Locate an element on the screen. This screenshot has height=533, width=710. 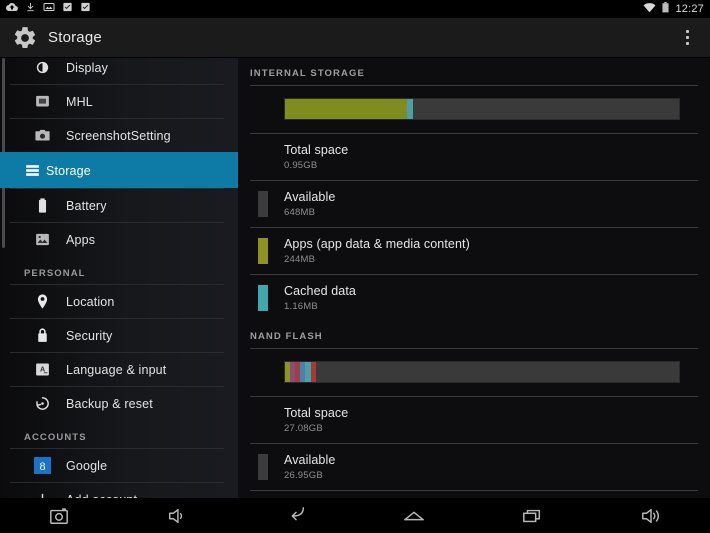
sidebar-item-google: 8 Google is located at coordinates (117, 465).